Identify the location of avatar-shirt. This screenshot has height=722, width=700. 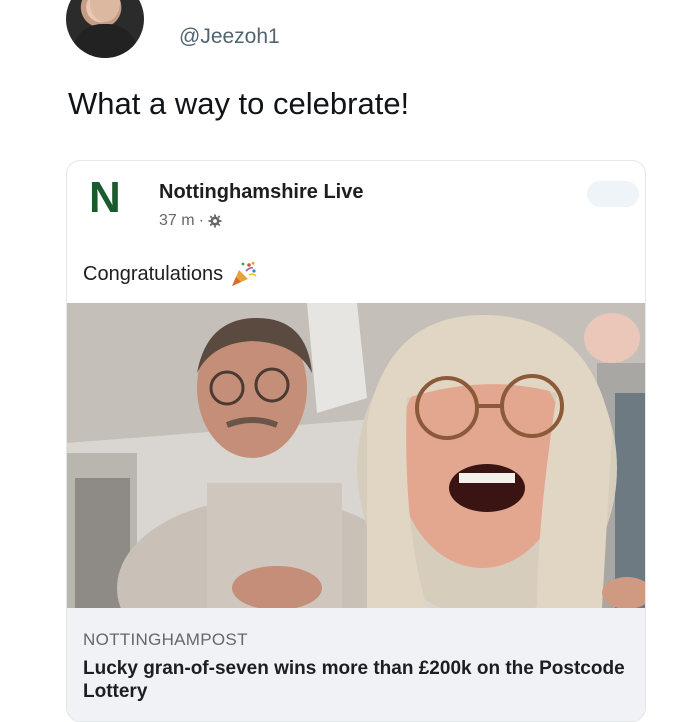
(105, 41).